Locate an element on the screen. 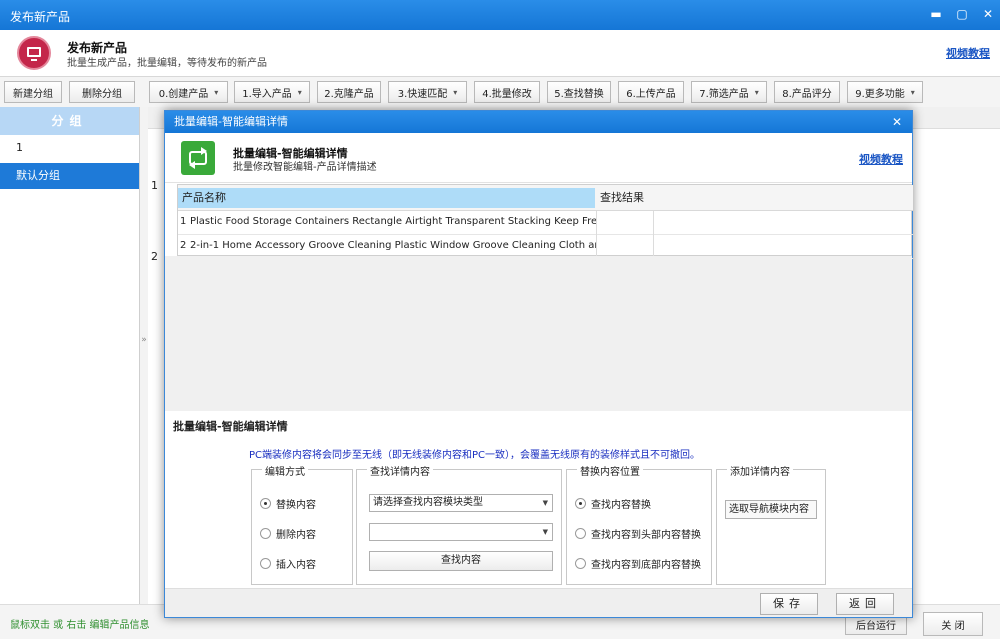  group-item: 1 is located at coordinates (69, 148).